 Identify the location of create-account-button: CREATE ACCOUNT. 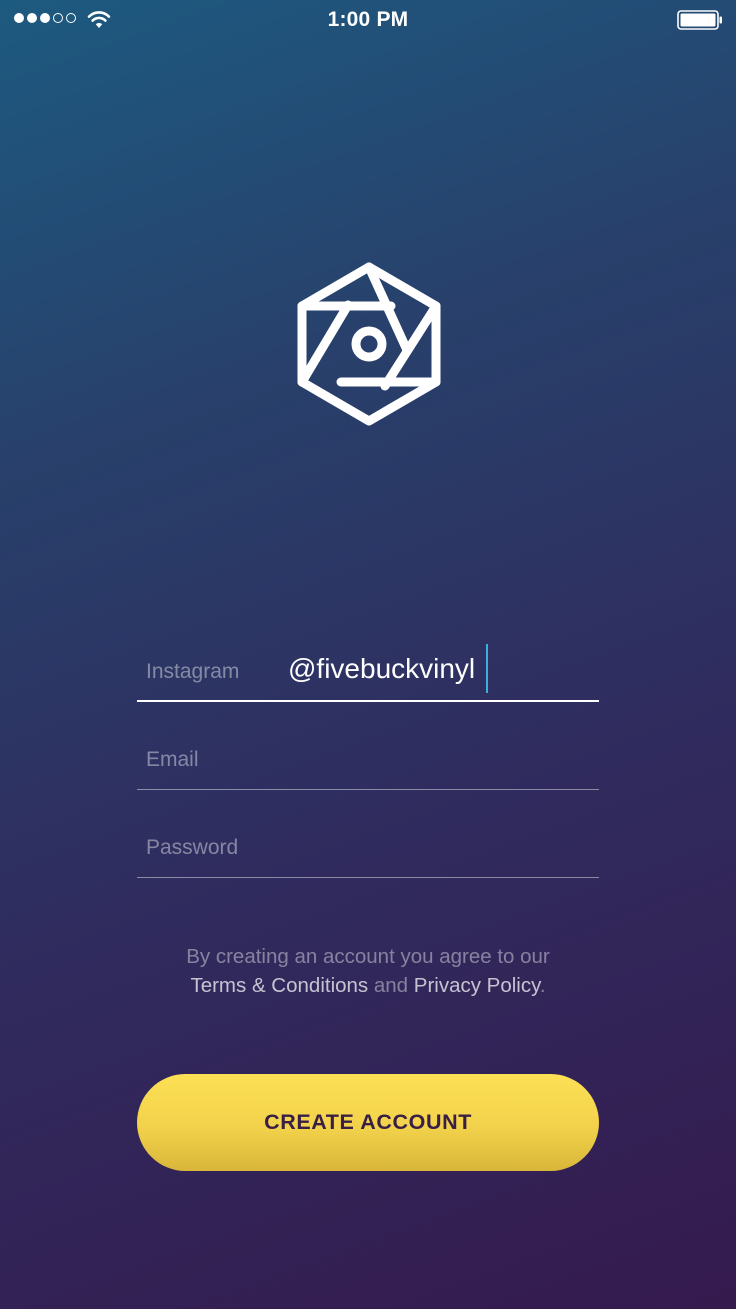
(368, 1122).